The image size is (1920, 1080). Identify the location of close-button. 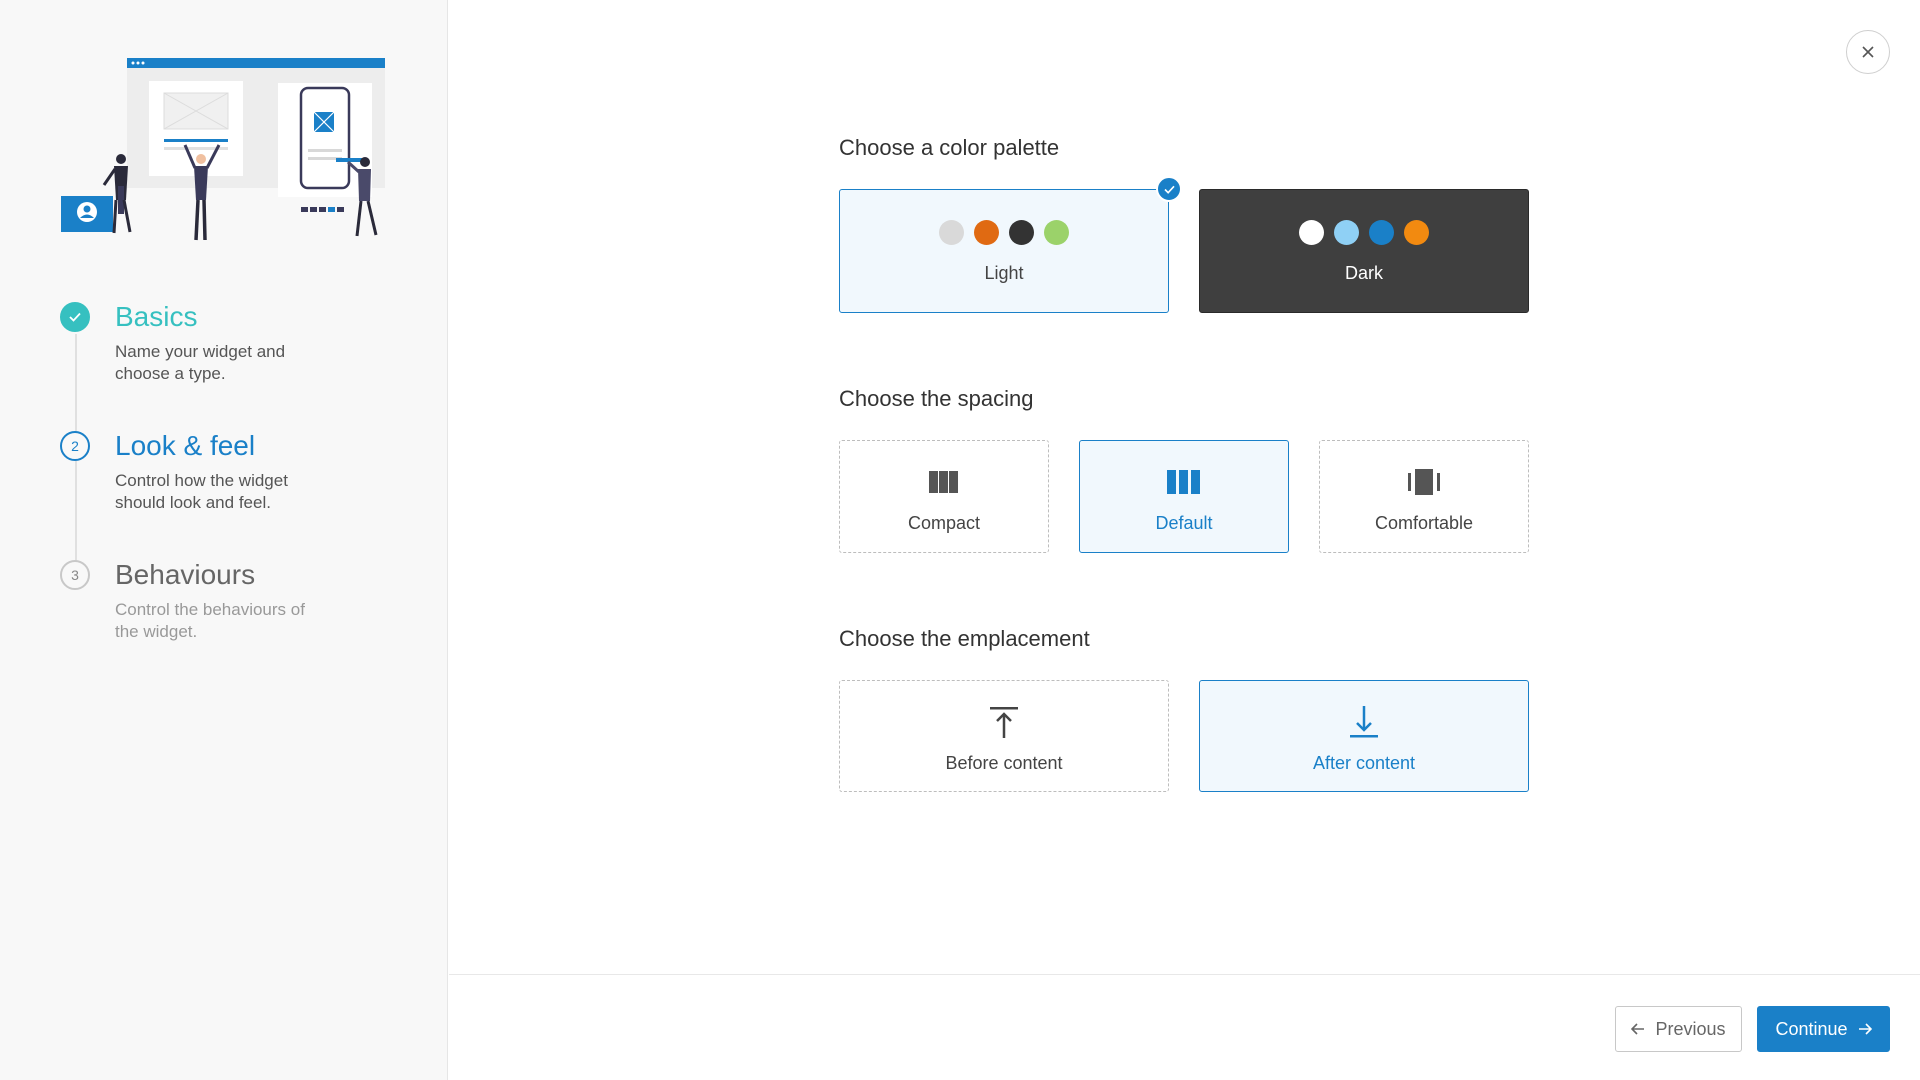
(1868, 52).